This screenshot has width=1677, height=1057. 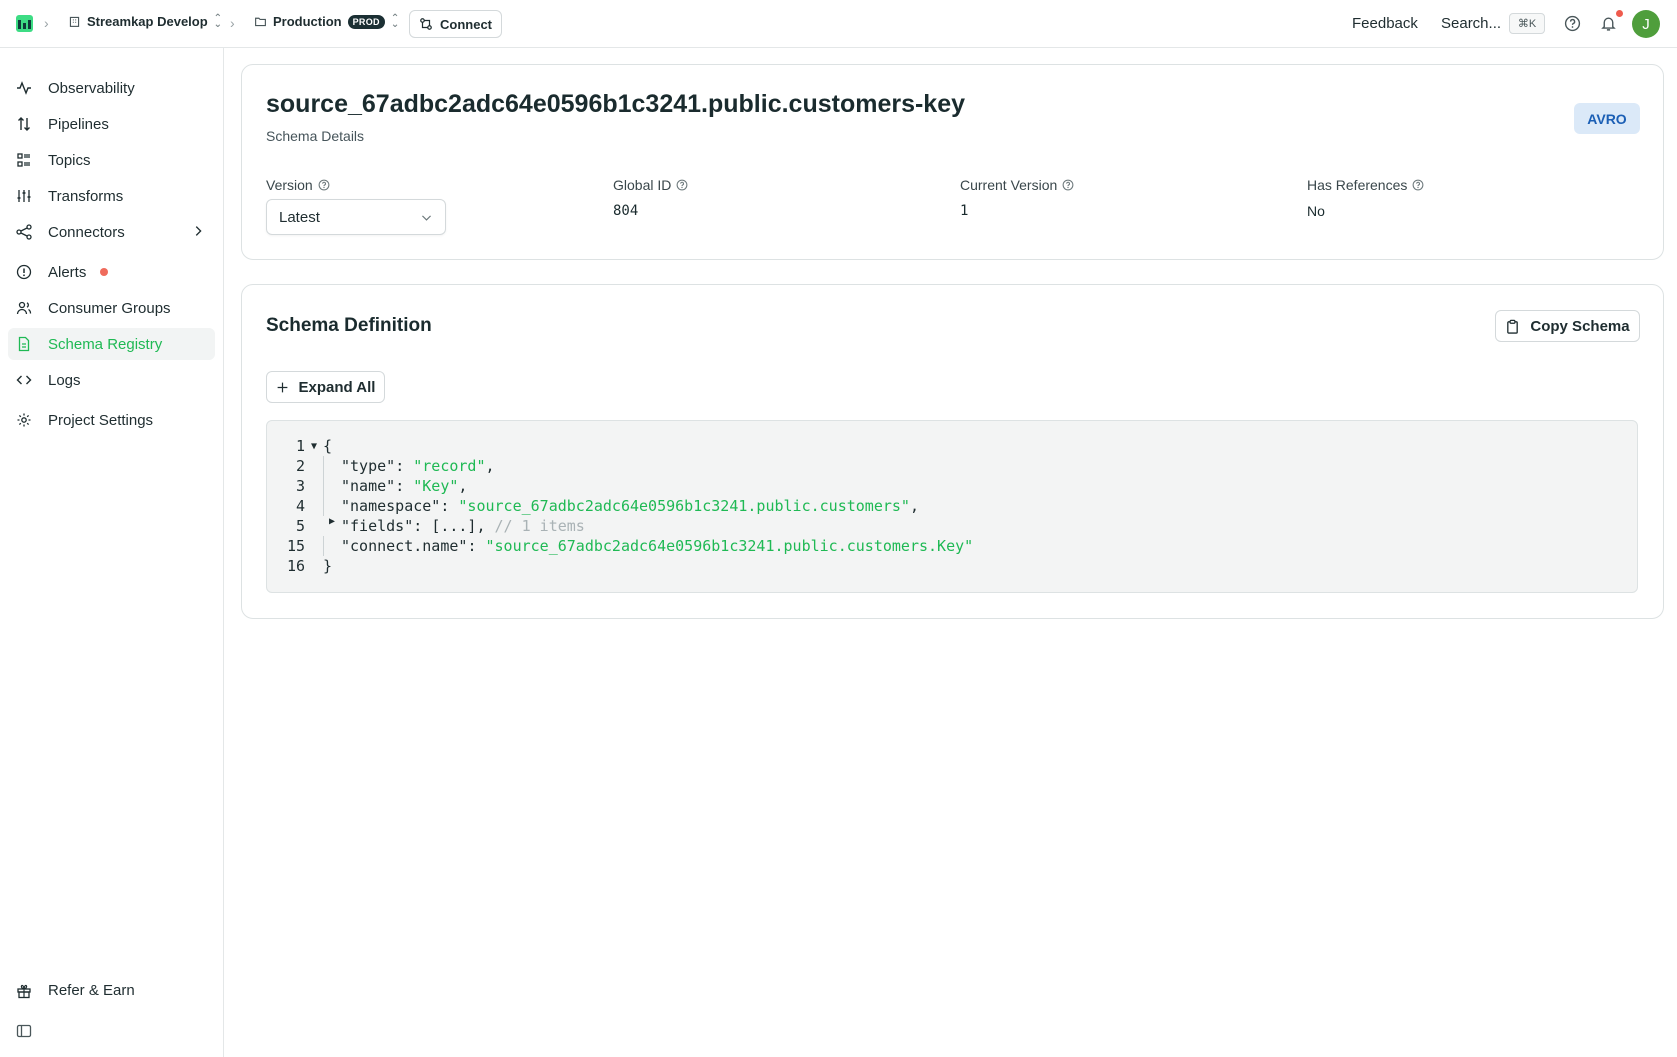 I want to click on streamkap-logo, so click(x=24, y=23).